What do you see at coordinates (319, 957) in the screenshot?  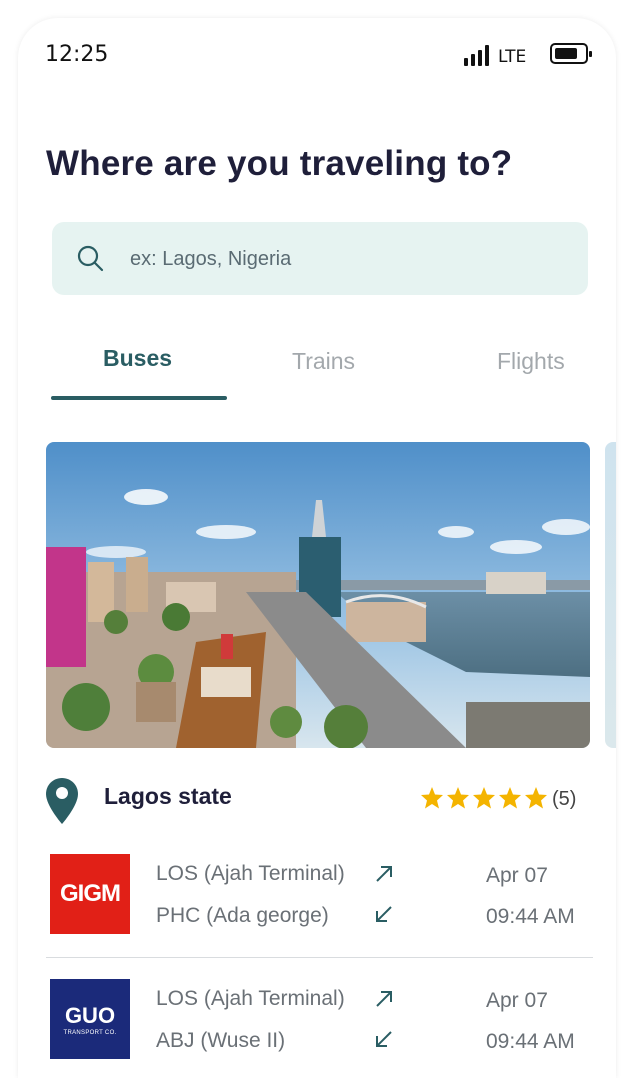 I see `divider` at bounding box center [319, 957].